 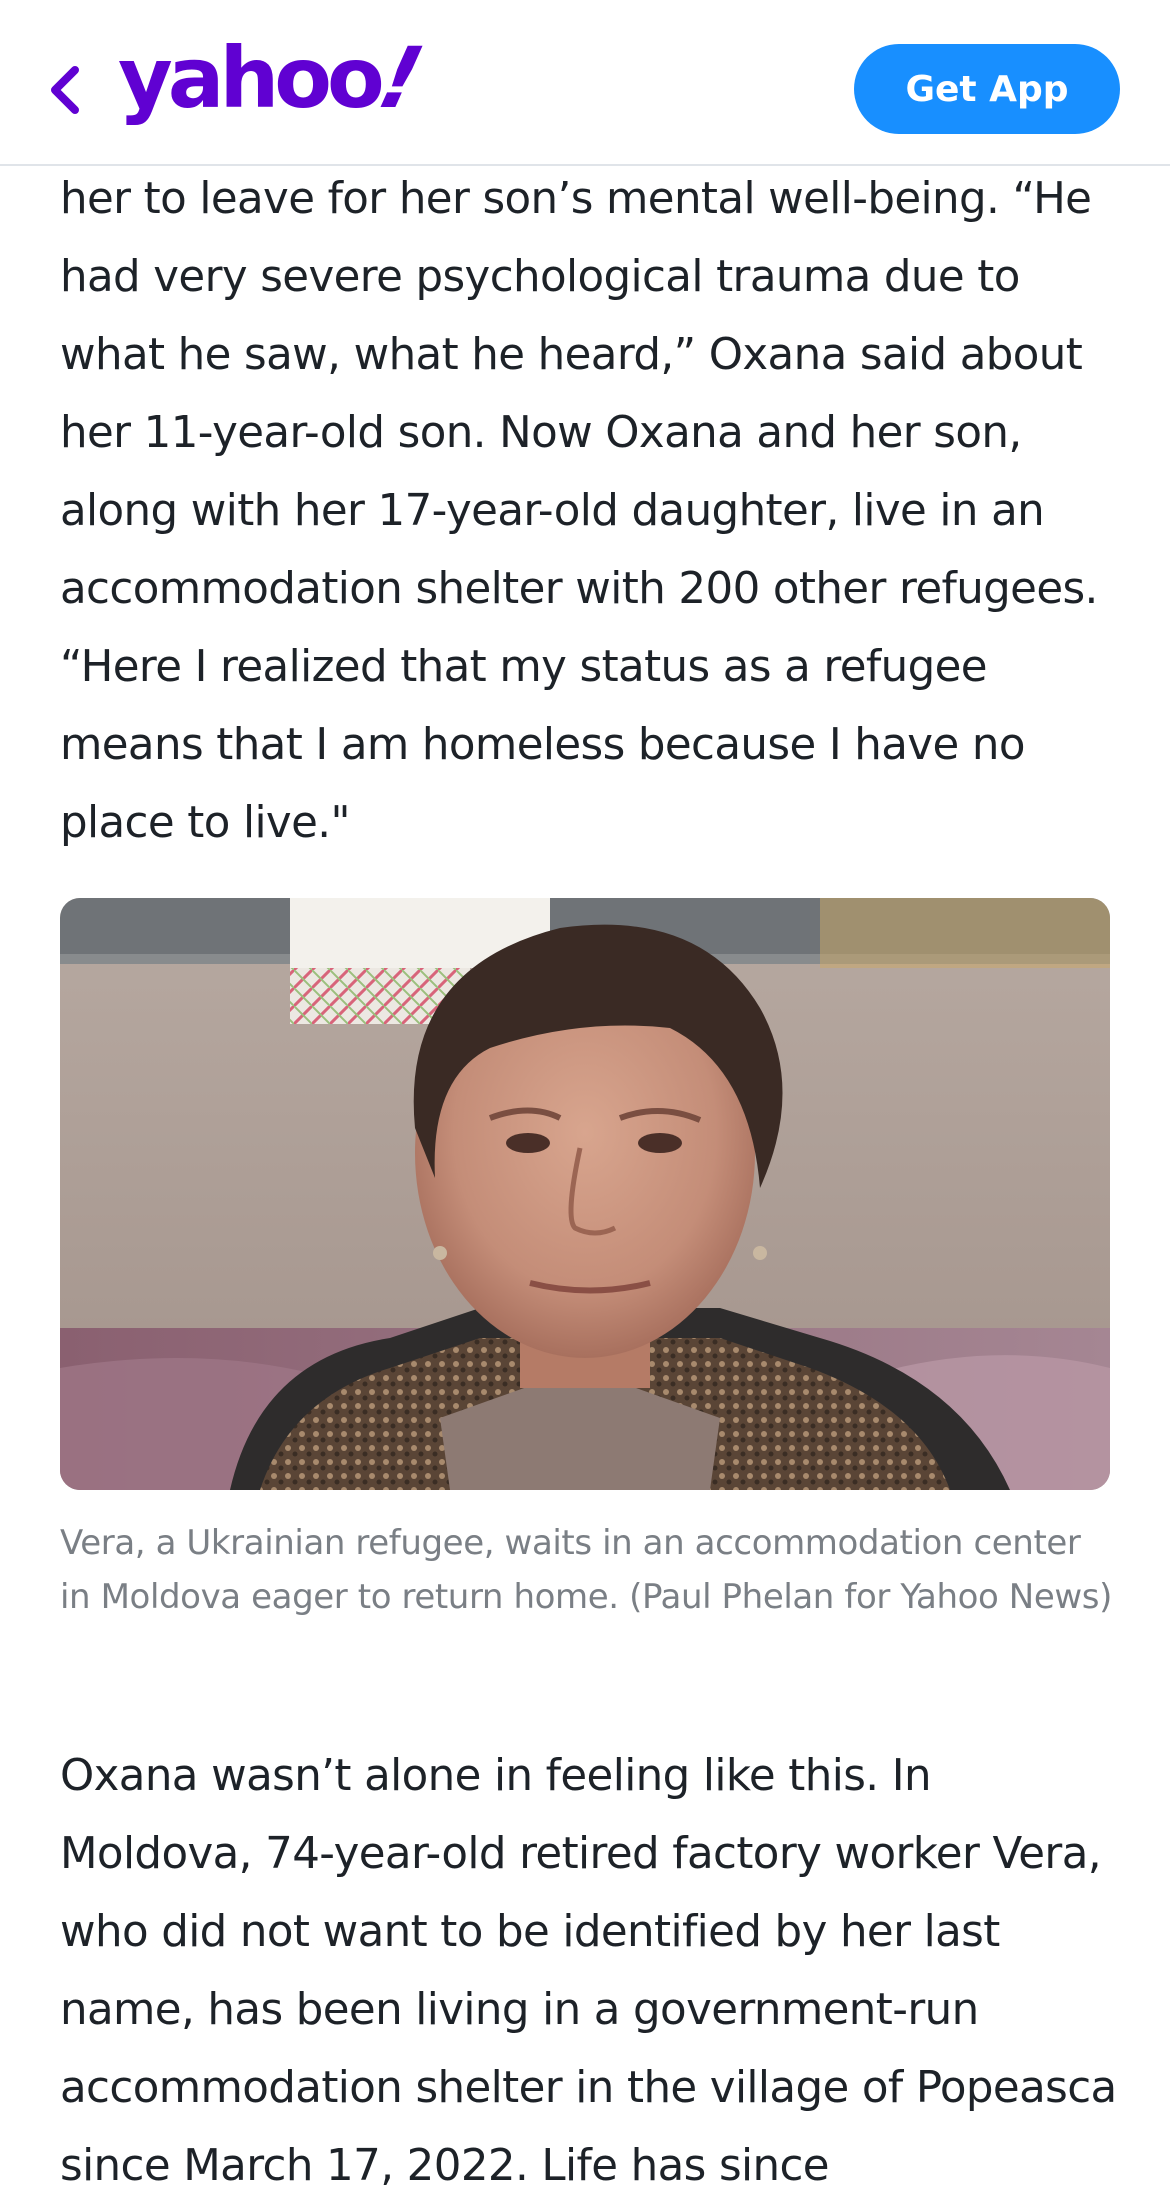 I want to click on yahoo-logo: yahoo!, so click(x=272, y=78).